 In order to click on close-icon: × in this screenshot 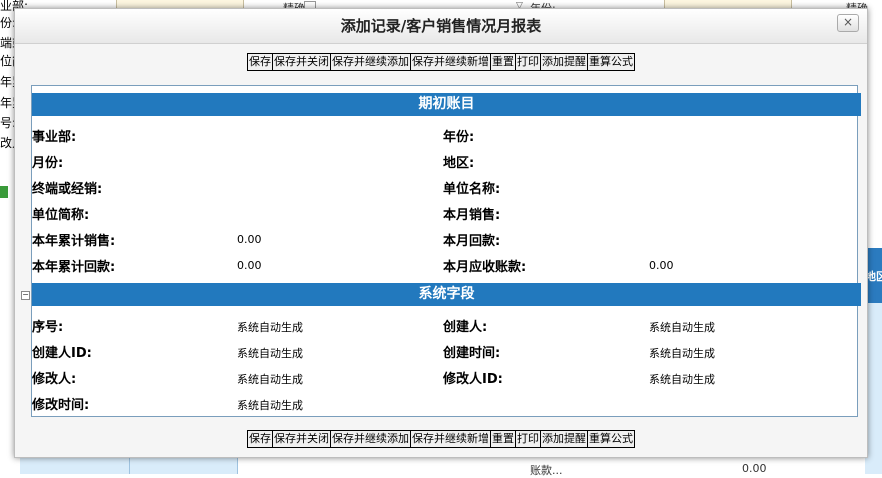, I will do `click(848, 23)`.